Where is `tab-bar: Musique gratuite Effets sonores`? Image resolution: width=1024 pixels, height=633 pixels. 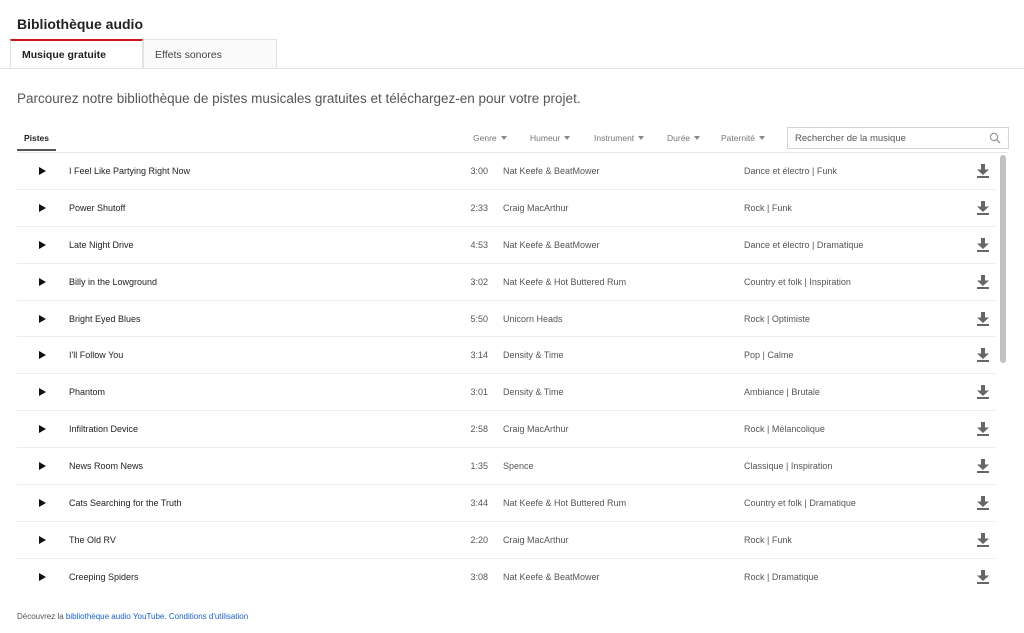 tab-bar: Musique gratuite Effets sonores is located at coordinates (143, 54).